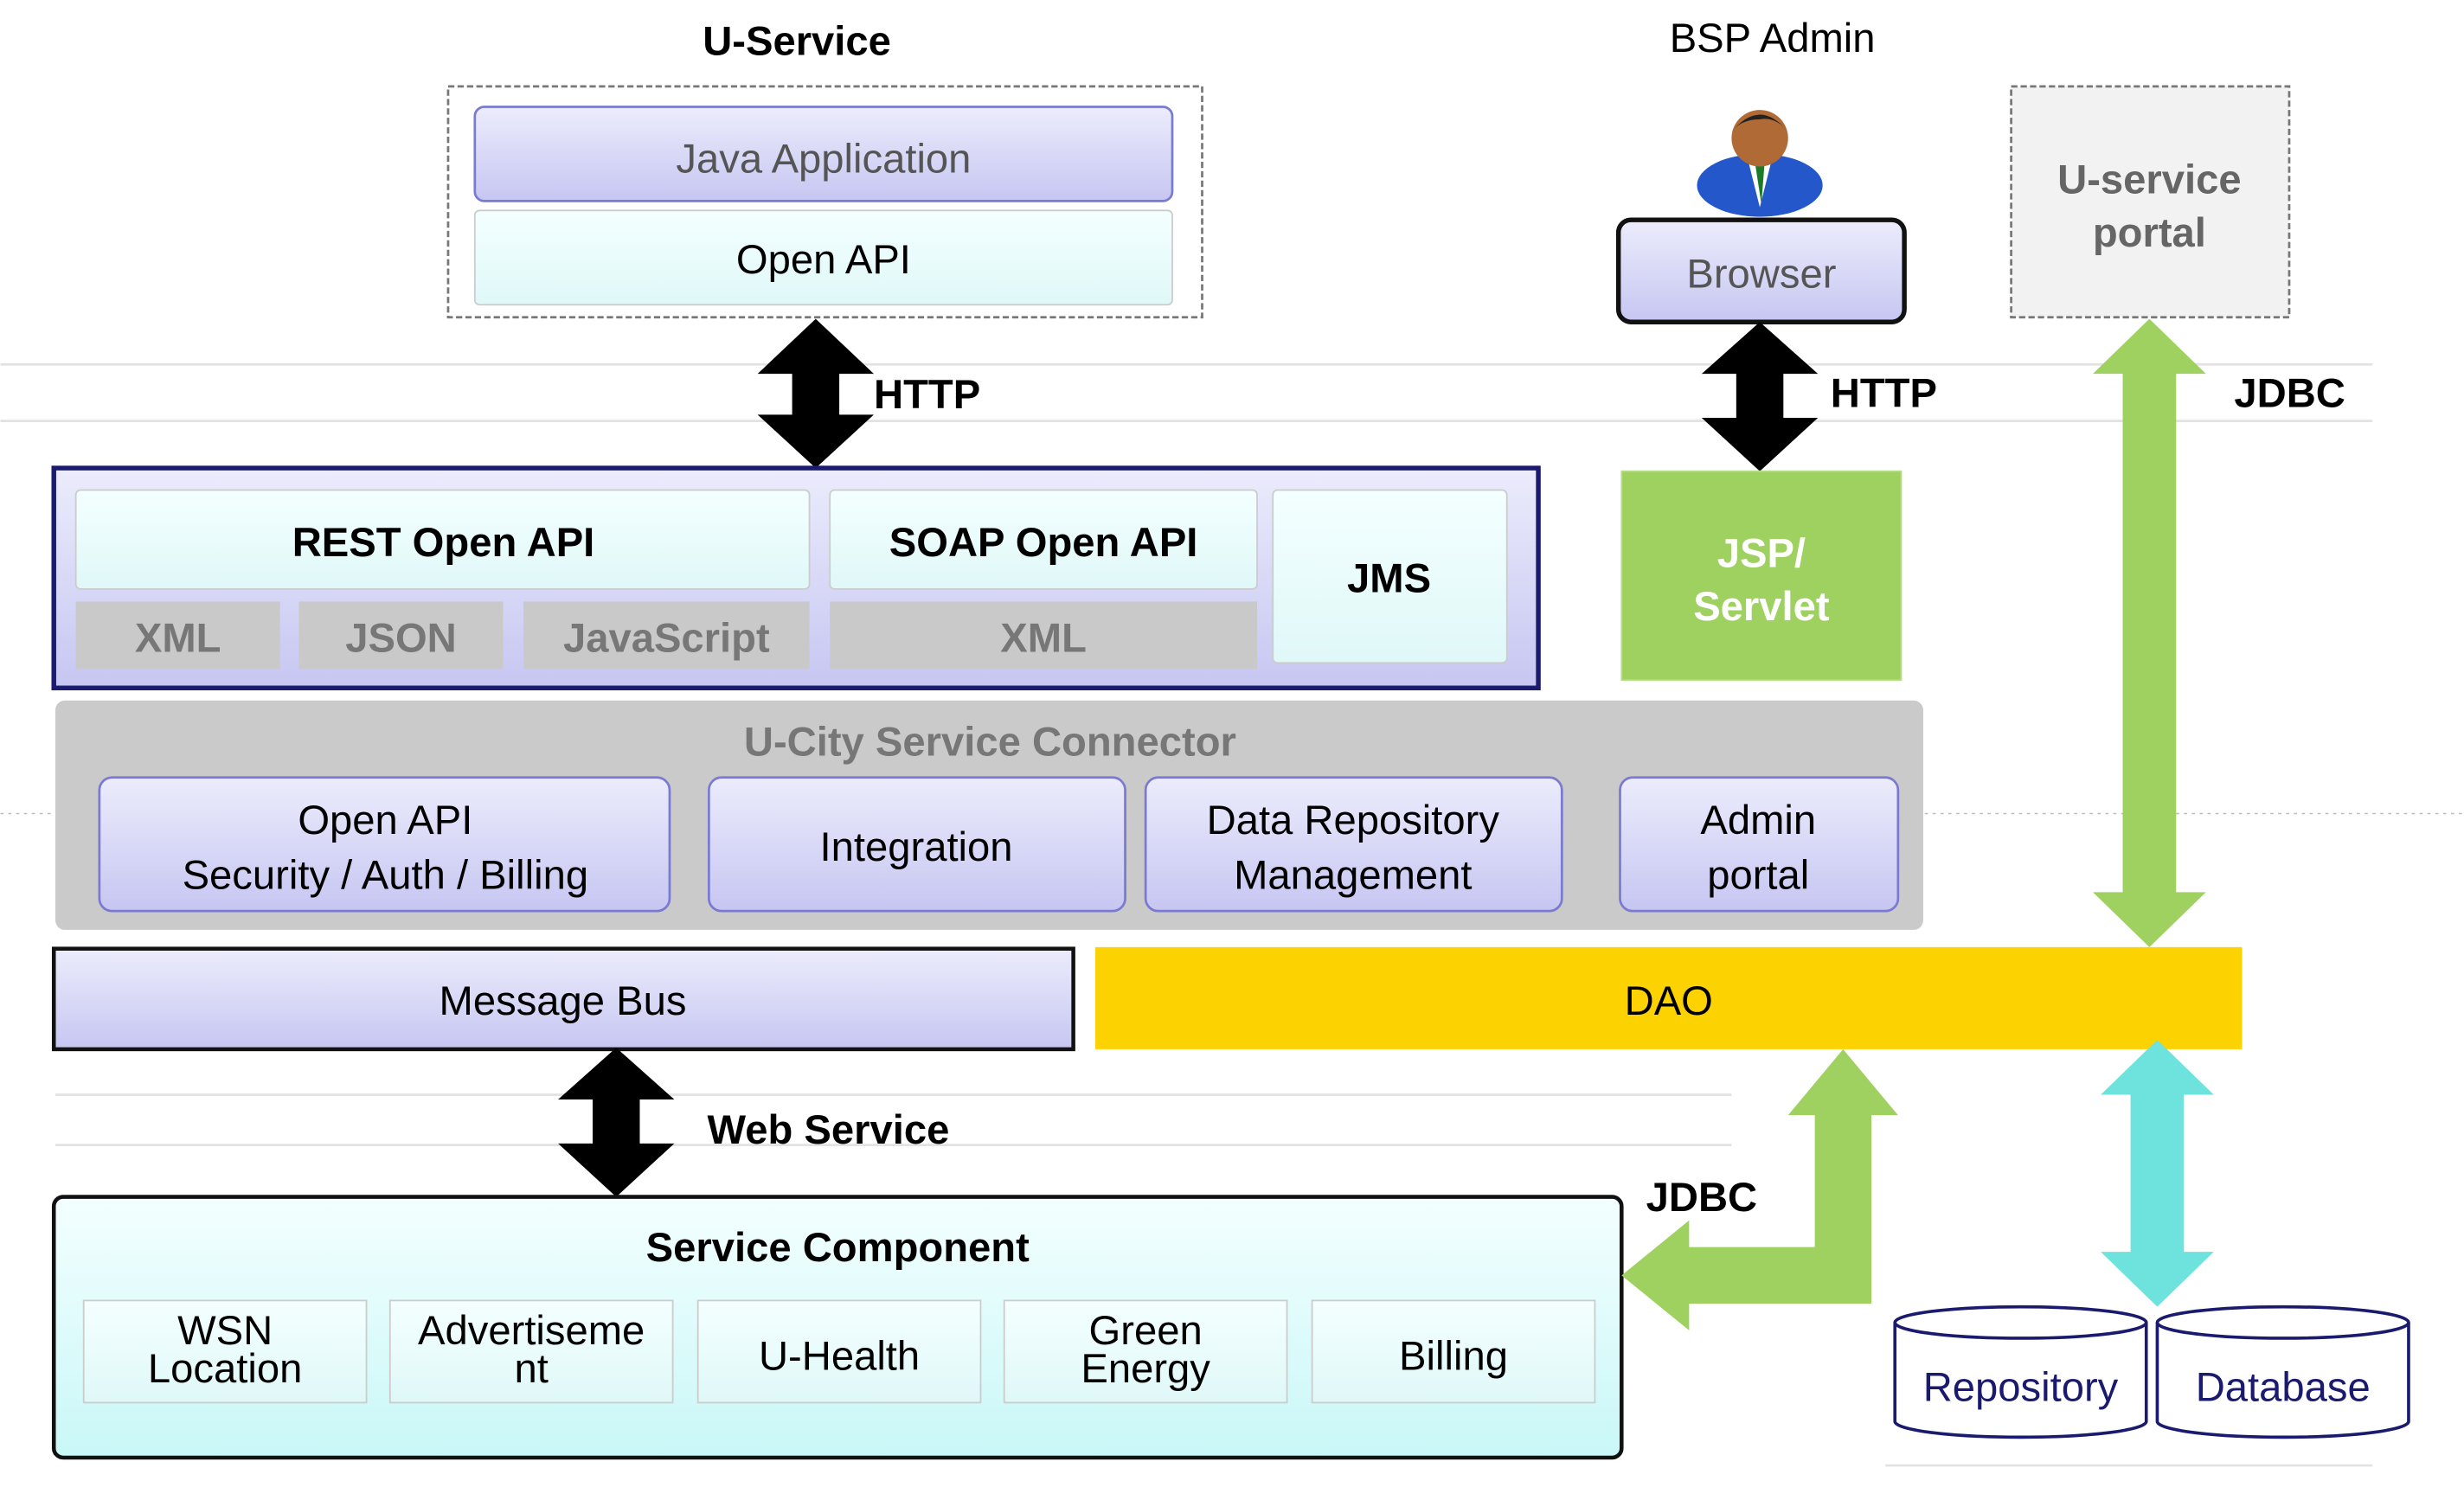  I want to click on http-arrow-left, so click(816, 393).